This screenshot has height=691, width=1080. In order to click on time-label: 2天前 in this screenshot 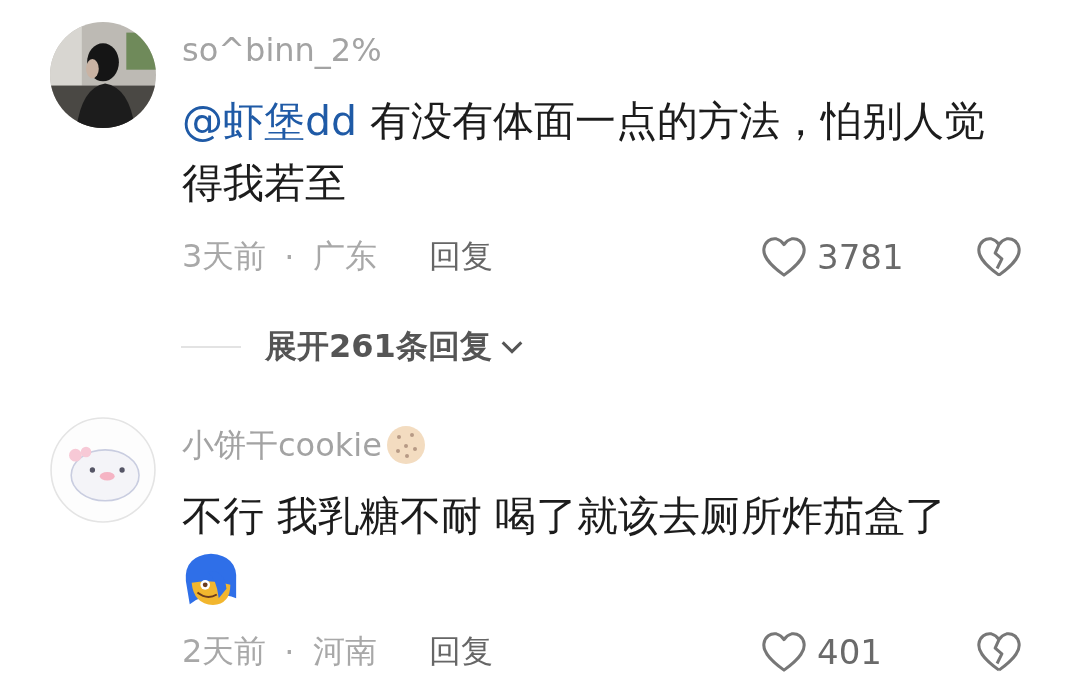, I will do `click(224, 651)`.